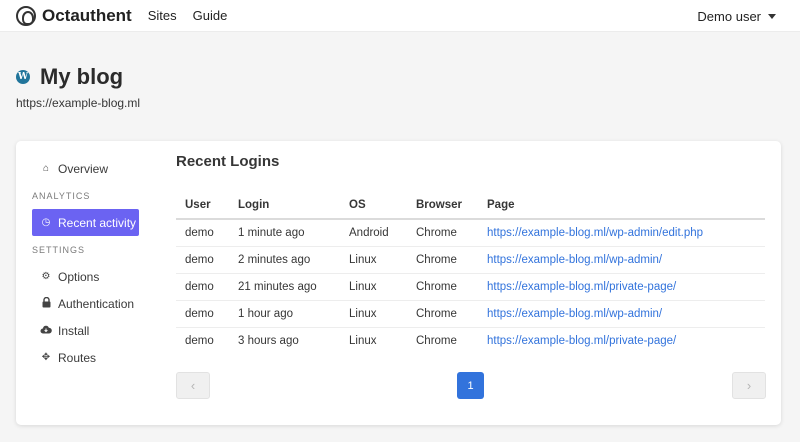  Describe the element at coordinates (26, 15) in the screenshot. I see `octauthent-logo-icon` at that location.